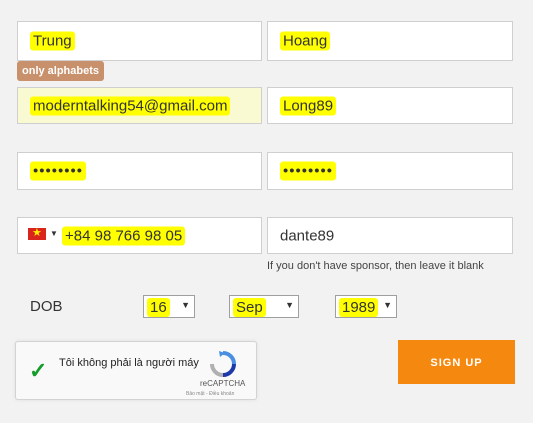 This screenshot has height=423, width=533. I want to click on recaptcha-terms: Bảo mật - Điều khoản, so click(210, 394).